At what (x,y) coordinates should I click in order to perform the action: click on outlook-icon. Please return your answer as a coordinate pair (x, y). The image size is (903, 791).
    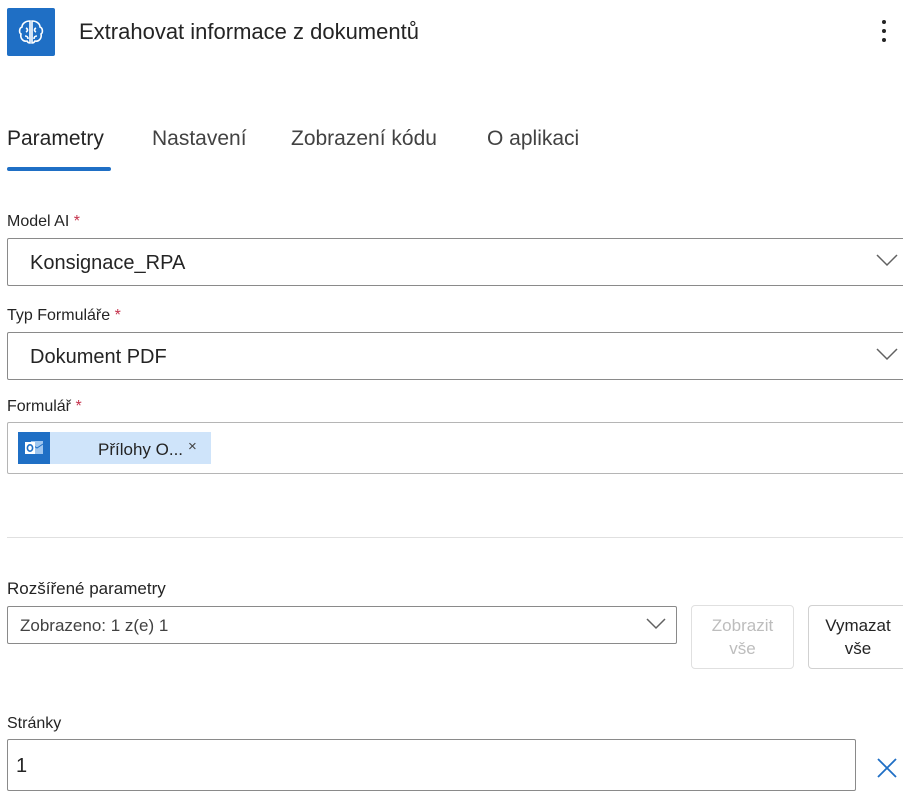
    Looking at the image, I should click on (34, 448).